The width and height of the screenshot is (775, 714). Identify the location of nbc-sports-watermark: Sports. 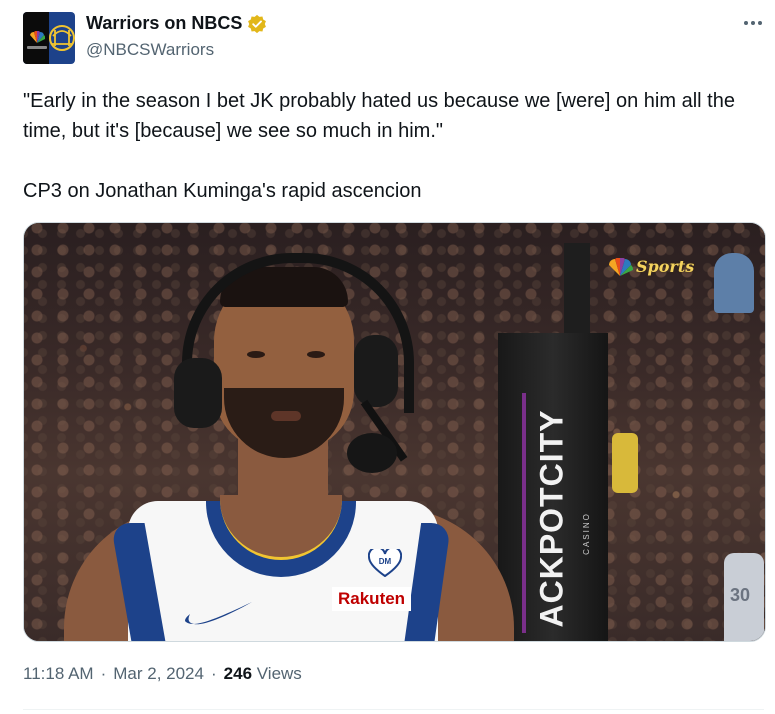
(650, 266).